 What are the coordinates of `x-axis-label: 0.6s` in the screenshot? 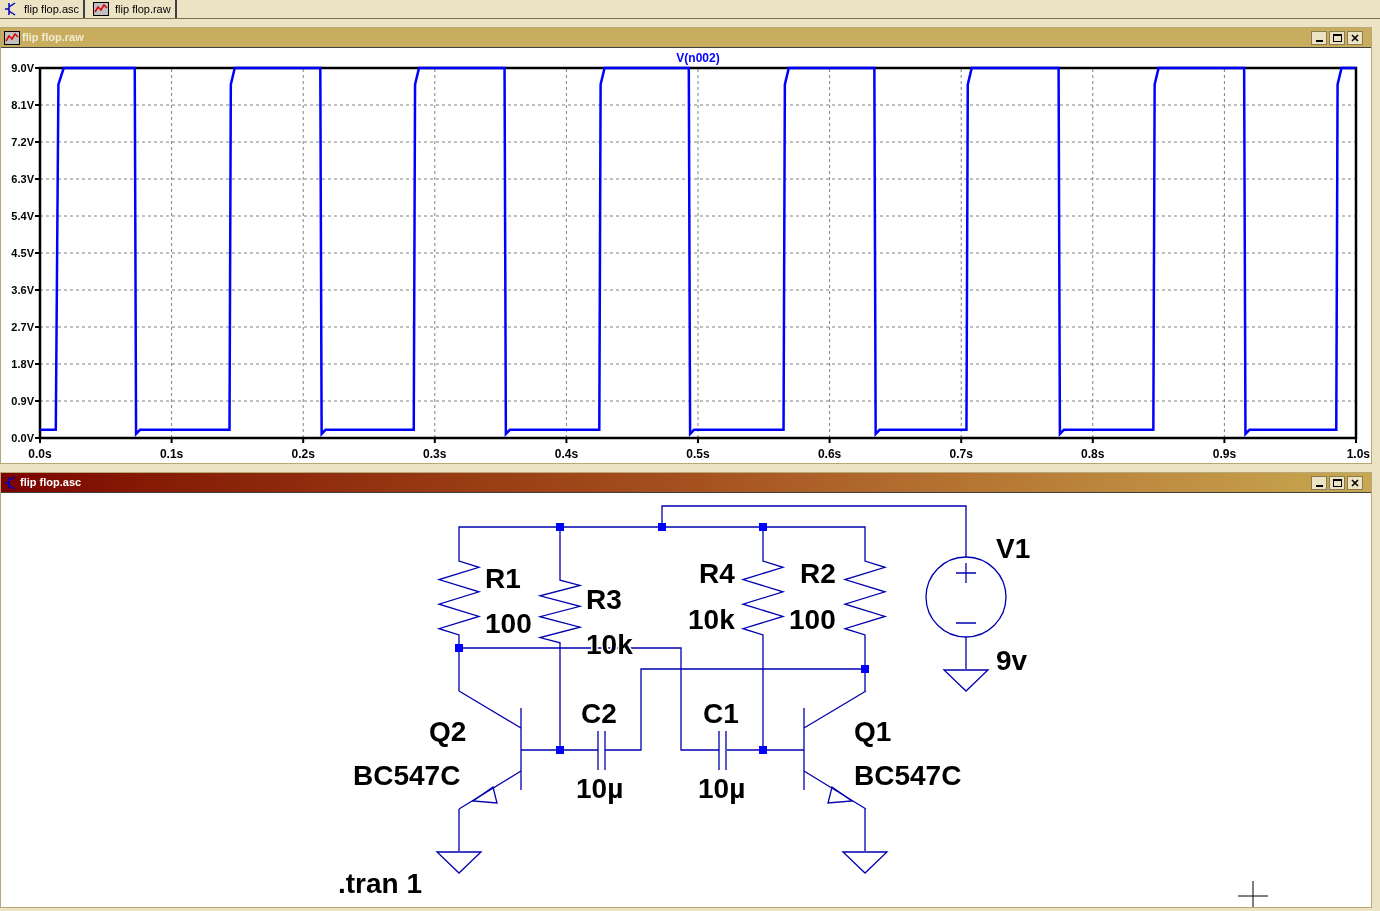 It's located at (829, 454).